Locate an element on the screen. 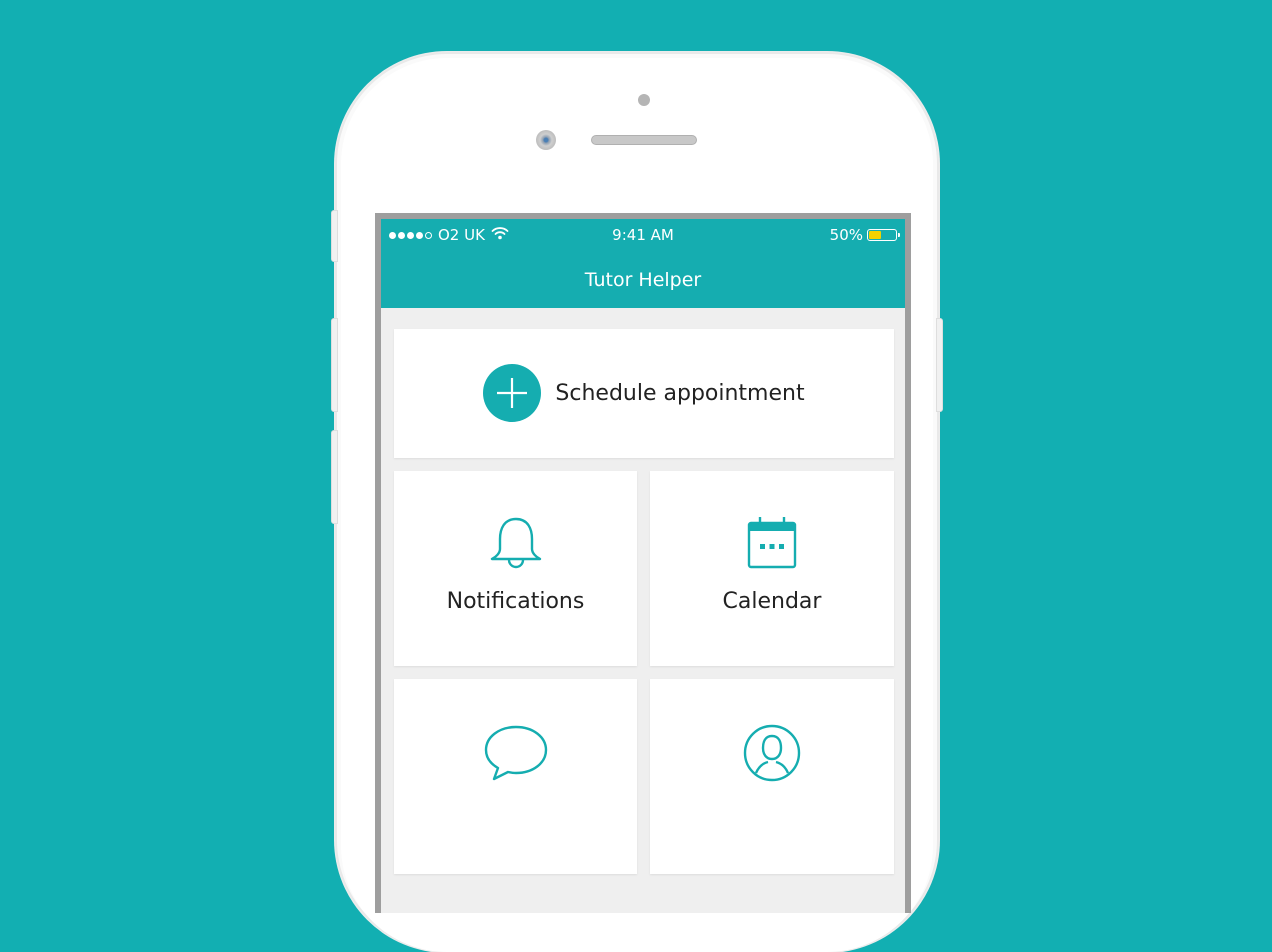 This screenshot has height=952, width=1272. bell-icon is located at coordinates (516, 546).